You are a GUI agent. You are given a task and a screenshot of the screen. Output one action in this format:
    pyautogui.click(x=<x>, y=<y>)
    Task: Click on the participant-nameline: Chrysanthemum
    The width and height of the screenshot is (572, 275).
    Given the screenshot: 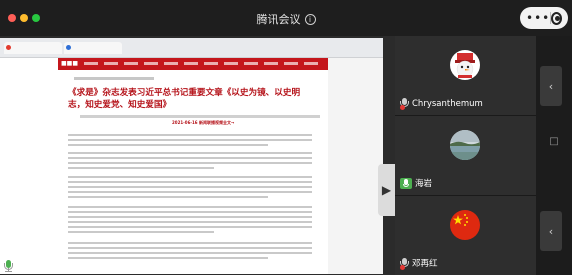 What is the action you would take?
    pyautogui.click(x=441, y=104)
    